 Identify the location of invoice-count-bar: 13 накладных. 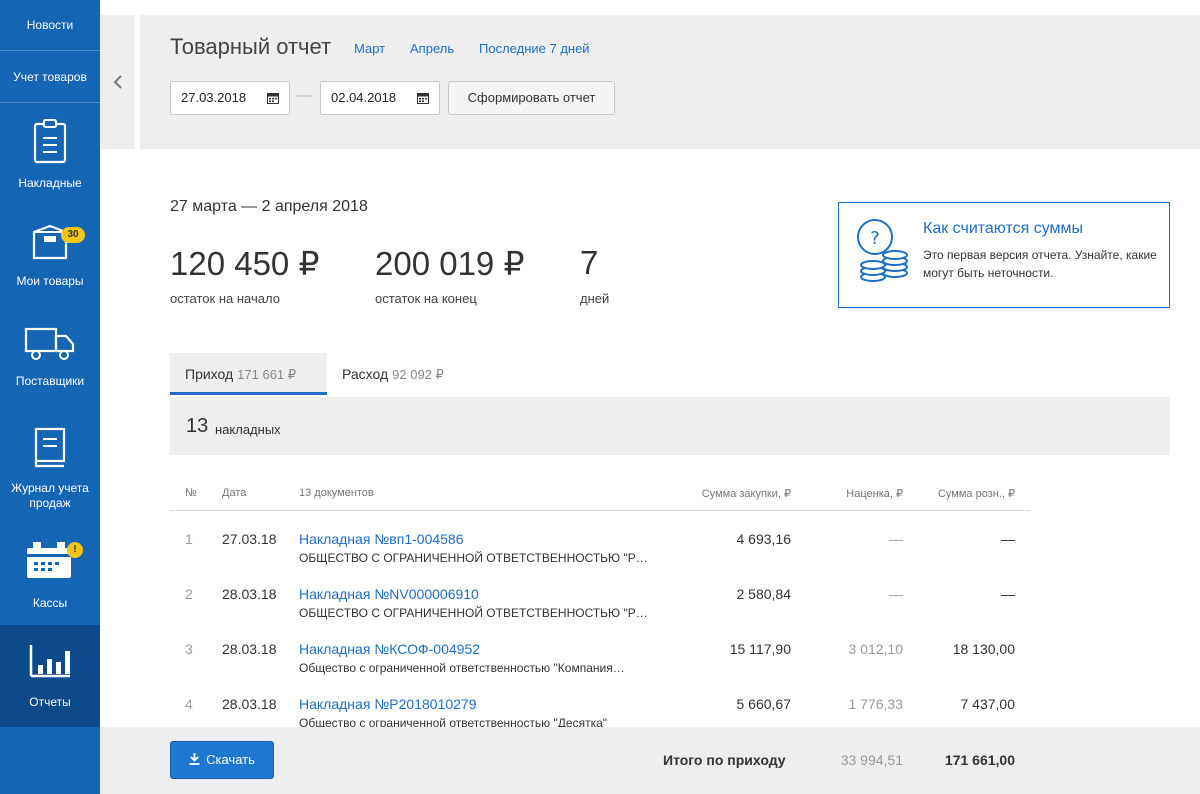
(670, 426).